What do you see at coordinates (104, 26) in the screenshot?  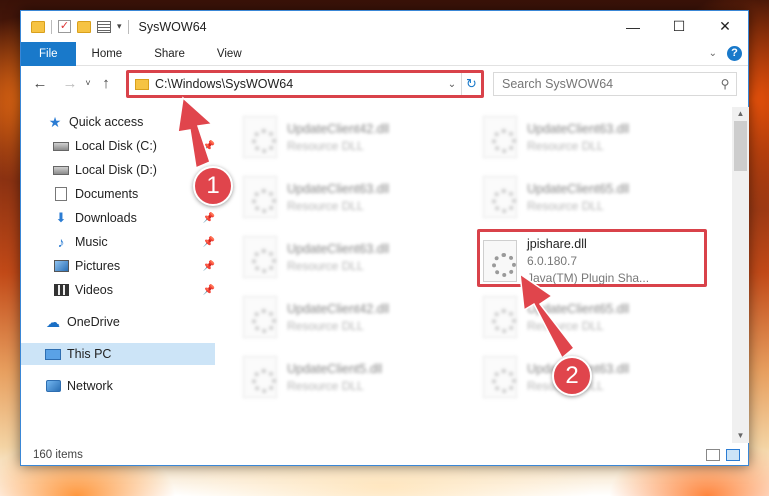 I see `customize-toolbar-icon` at bounding box center [104, 26].